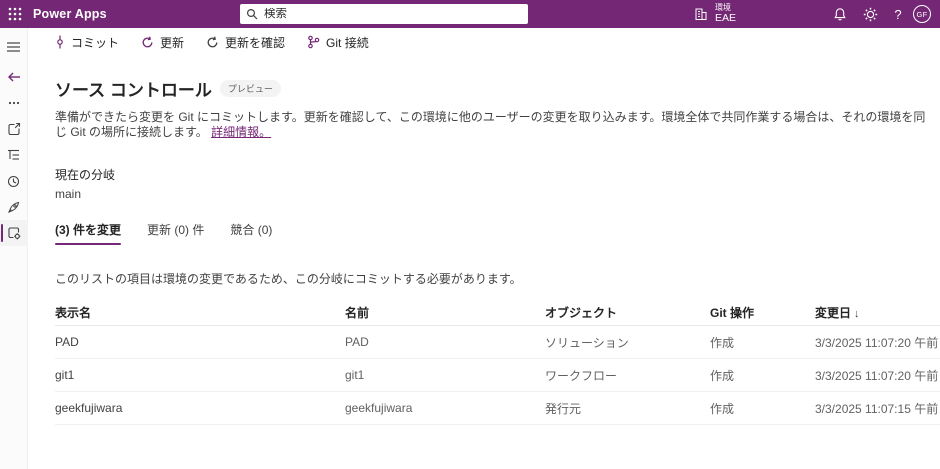 Image resolution: width=940 pixels, height=469 pixels. What do you see at coordinates (484, 42) in the screenshot?
I see `command-bar: コミット 更新 更新を確認 Git 接続` at bounding box center [484, 42].